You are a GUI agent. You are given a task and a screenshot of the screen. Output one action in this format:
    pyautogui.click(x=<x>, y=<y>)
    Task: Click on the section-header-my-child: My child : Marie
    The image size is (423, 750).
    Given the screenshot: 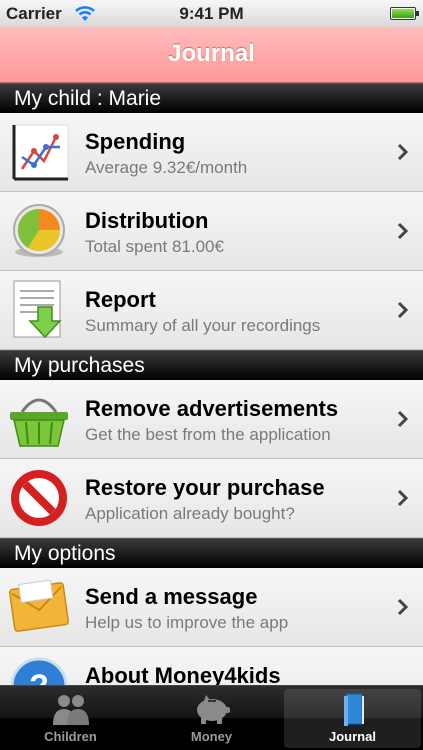 What is the action you would take?
    pyautogui.click(x=211, y=98)
    